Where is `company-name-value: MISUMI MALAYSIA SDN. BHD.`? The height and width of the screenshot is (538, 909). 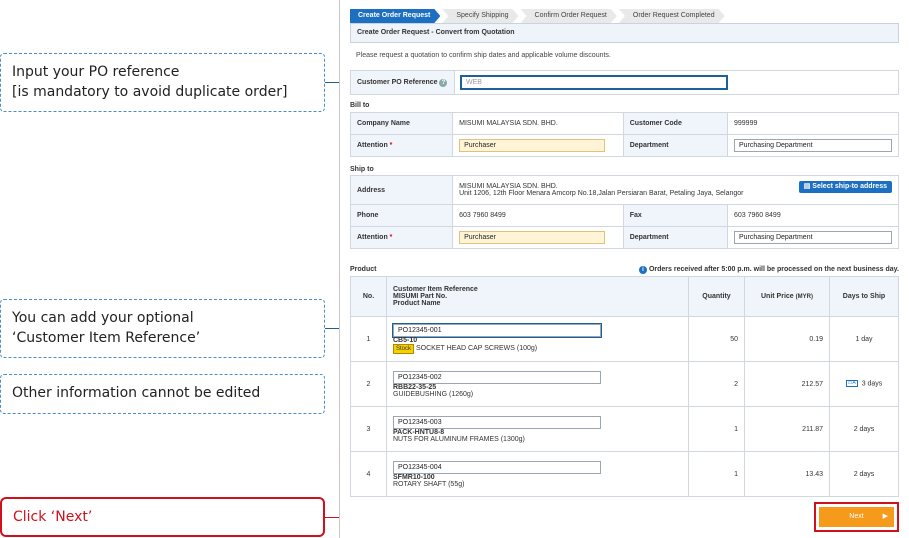
company-name-value: MISUMI MALAYSIA SDN. BHD. is located at coordinates (538, 123).